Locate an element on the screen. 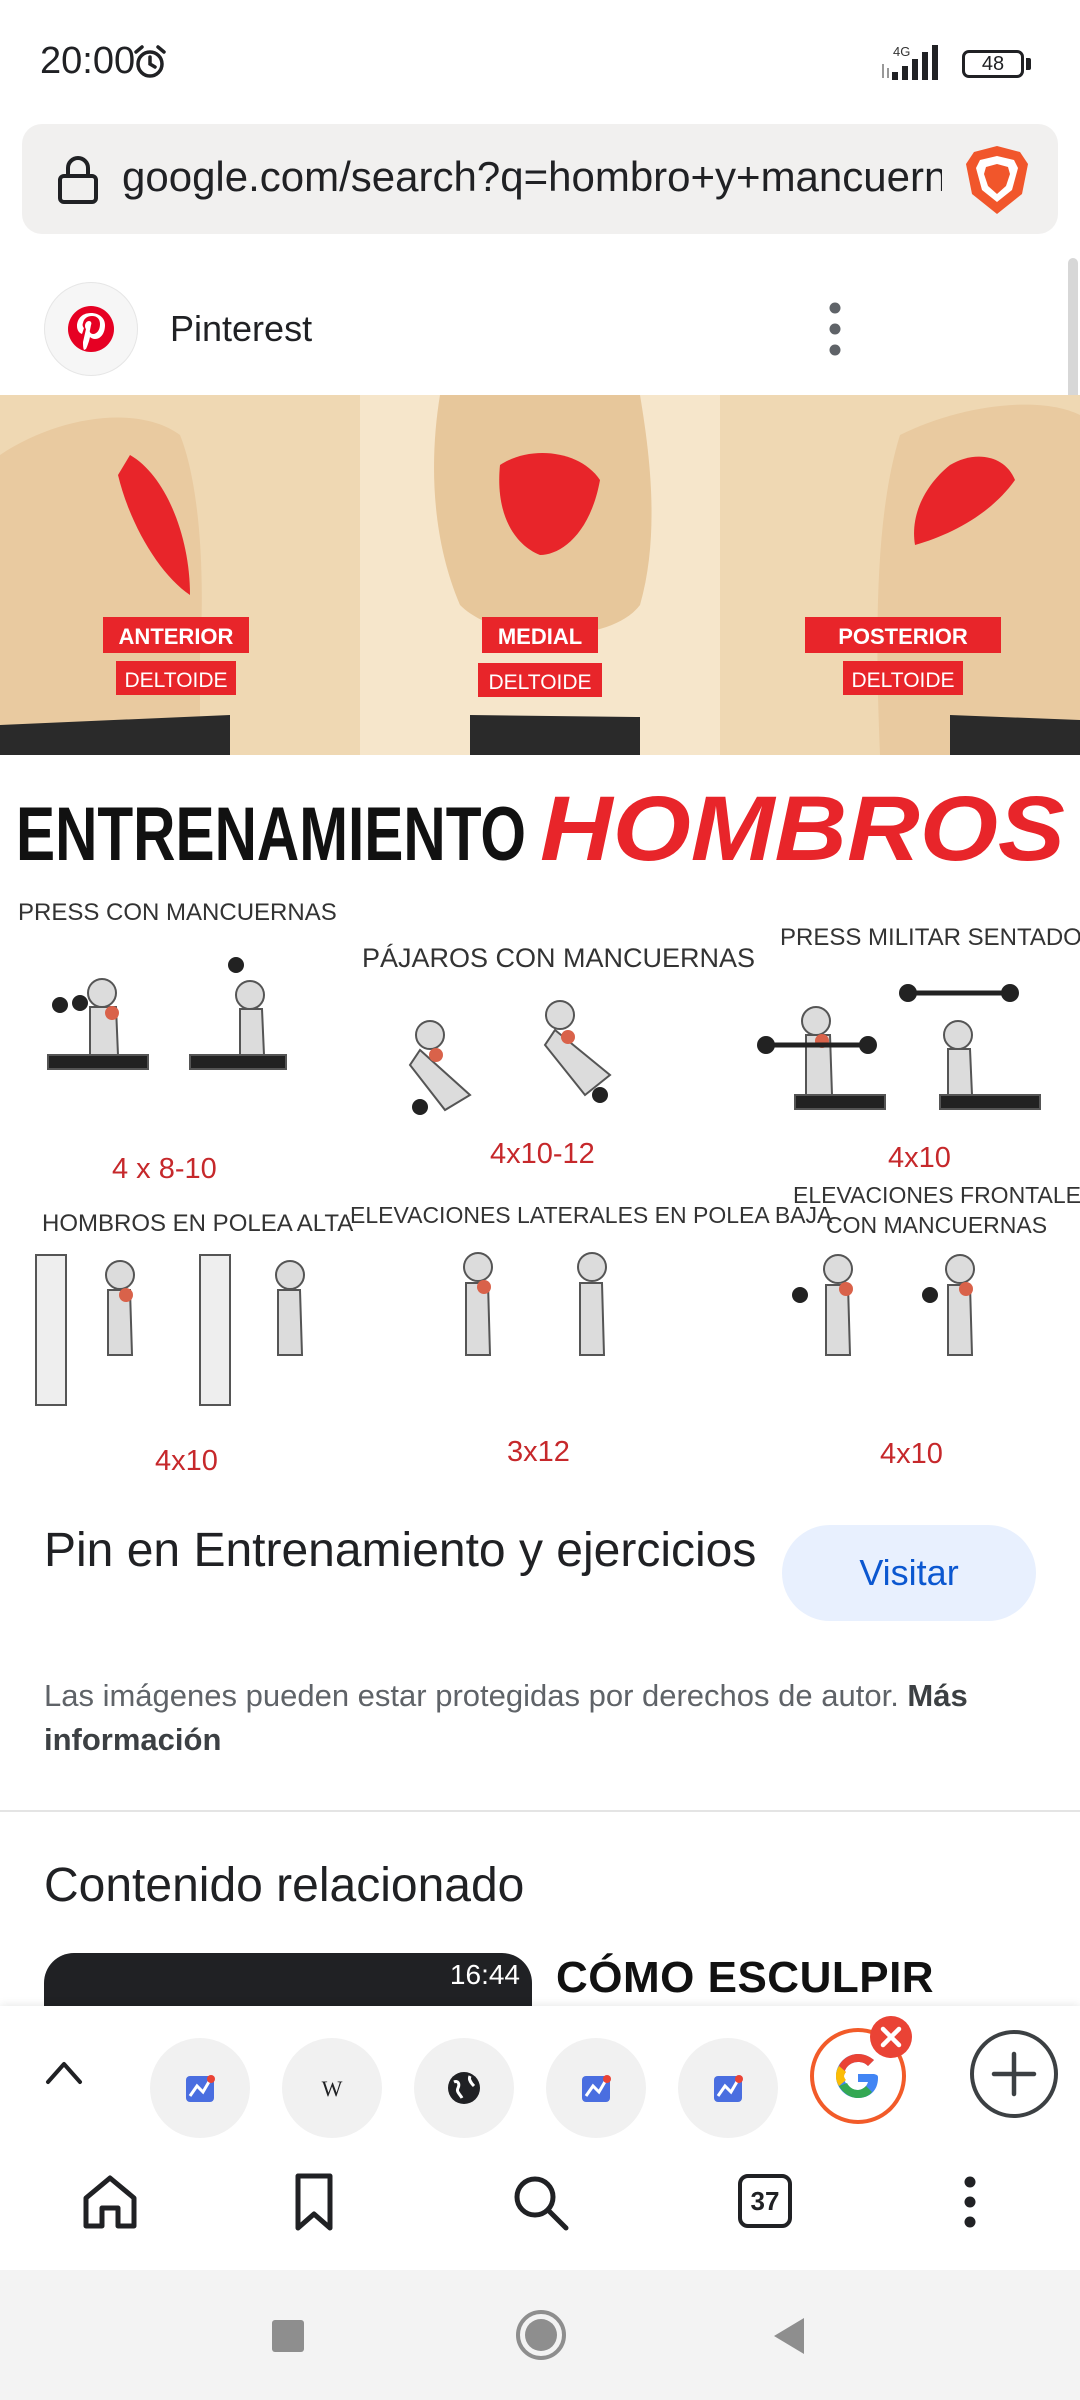  address-bar: google.com/search?q=hombro+y+mancuernas is located at coordinates (540, 179).